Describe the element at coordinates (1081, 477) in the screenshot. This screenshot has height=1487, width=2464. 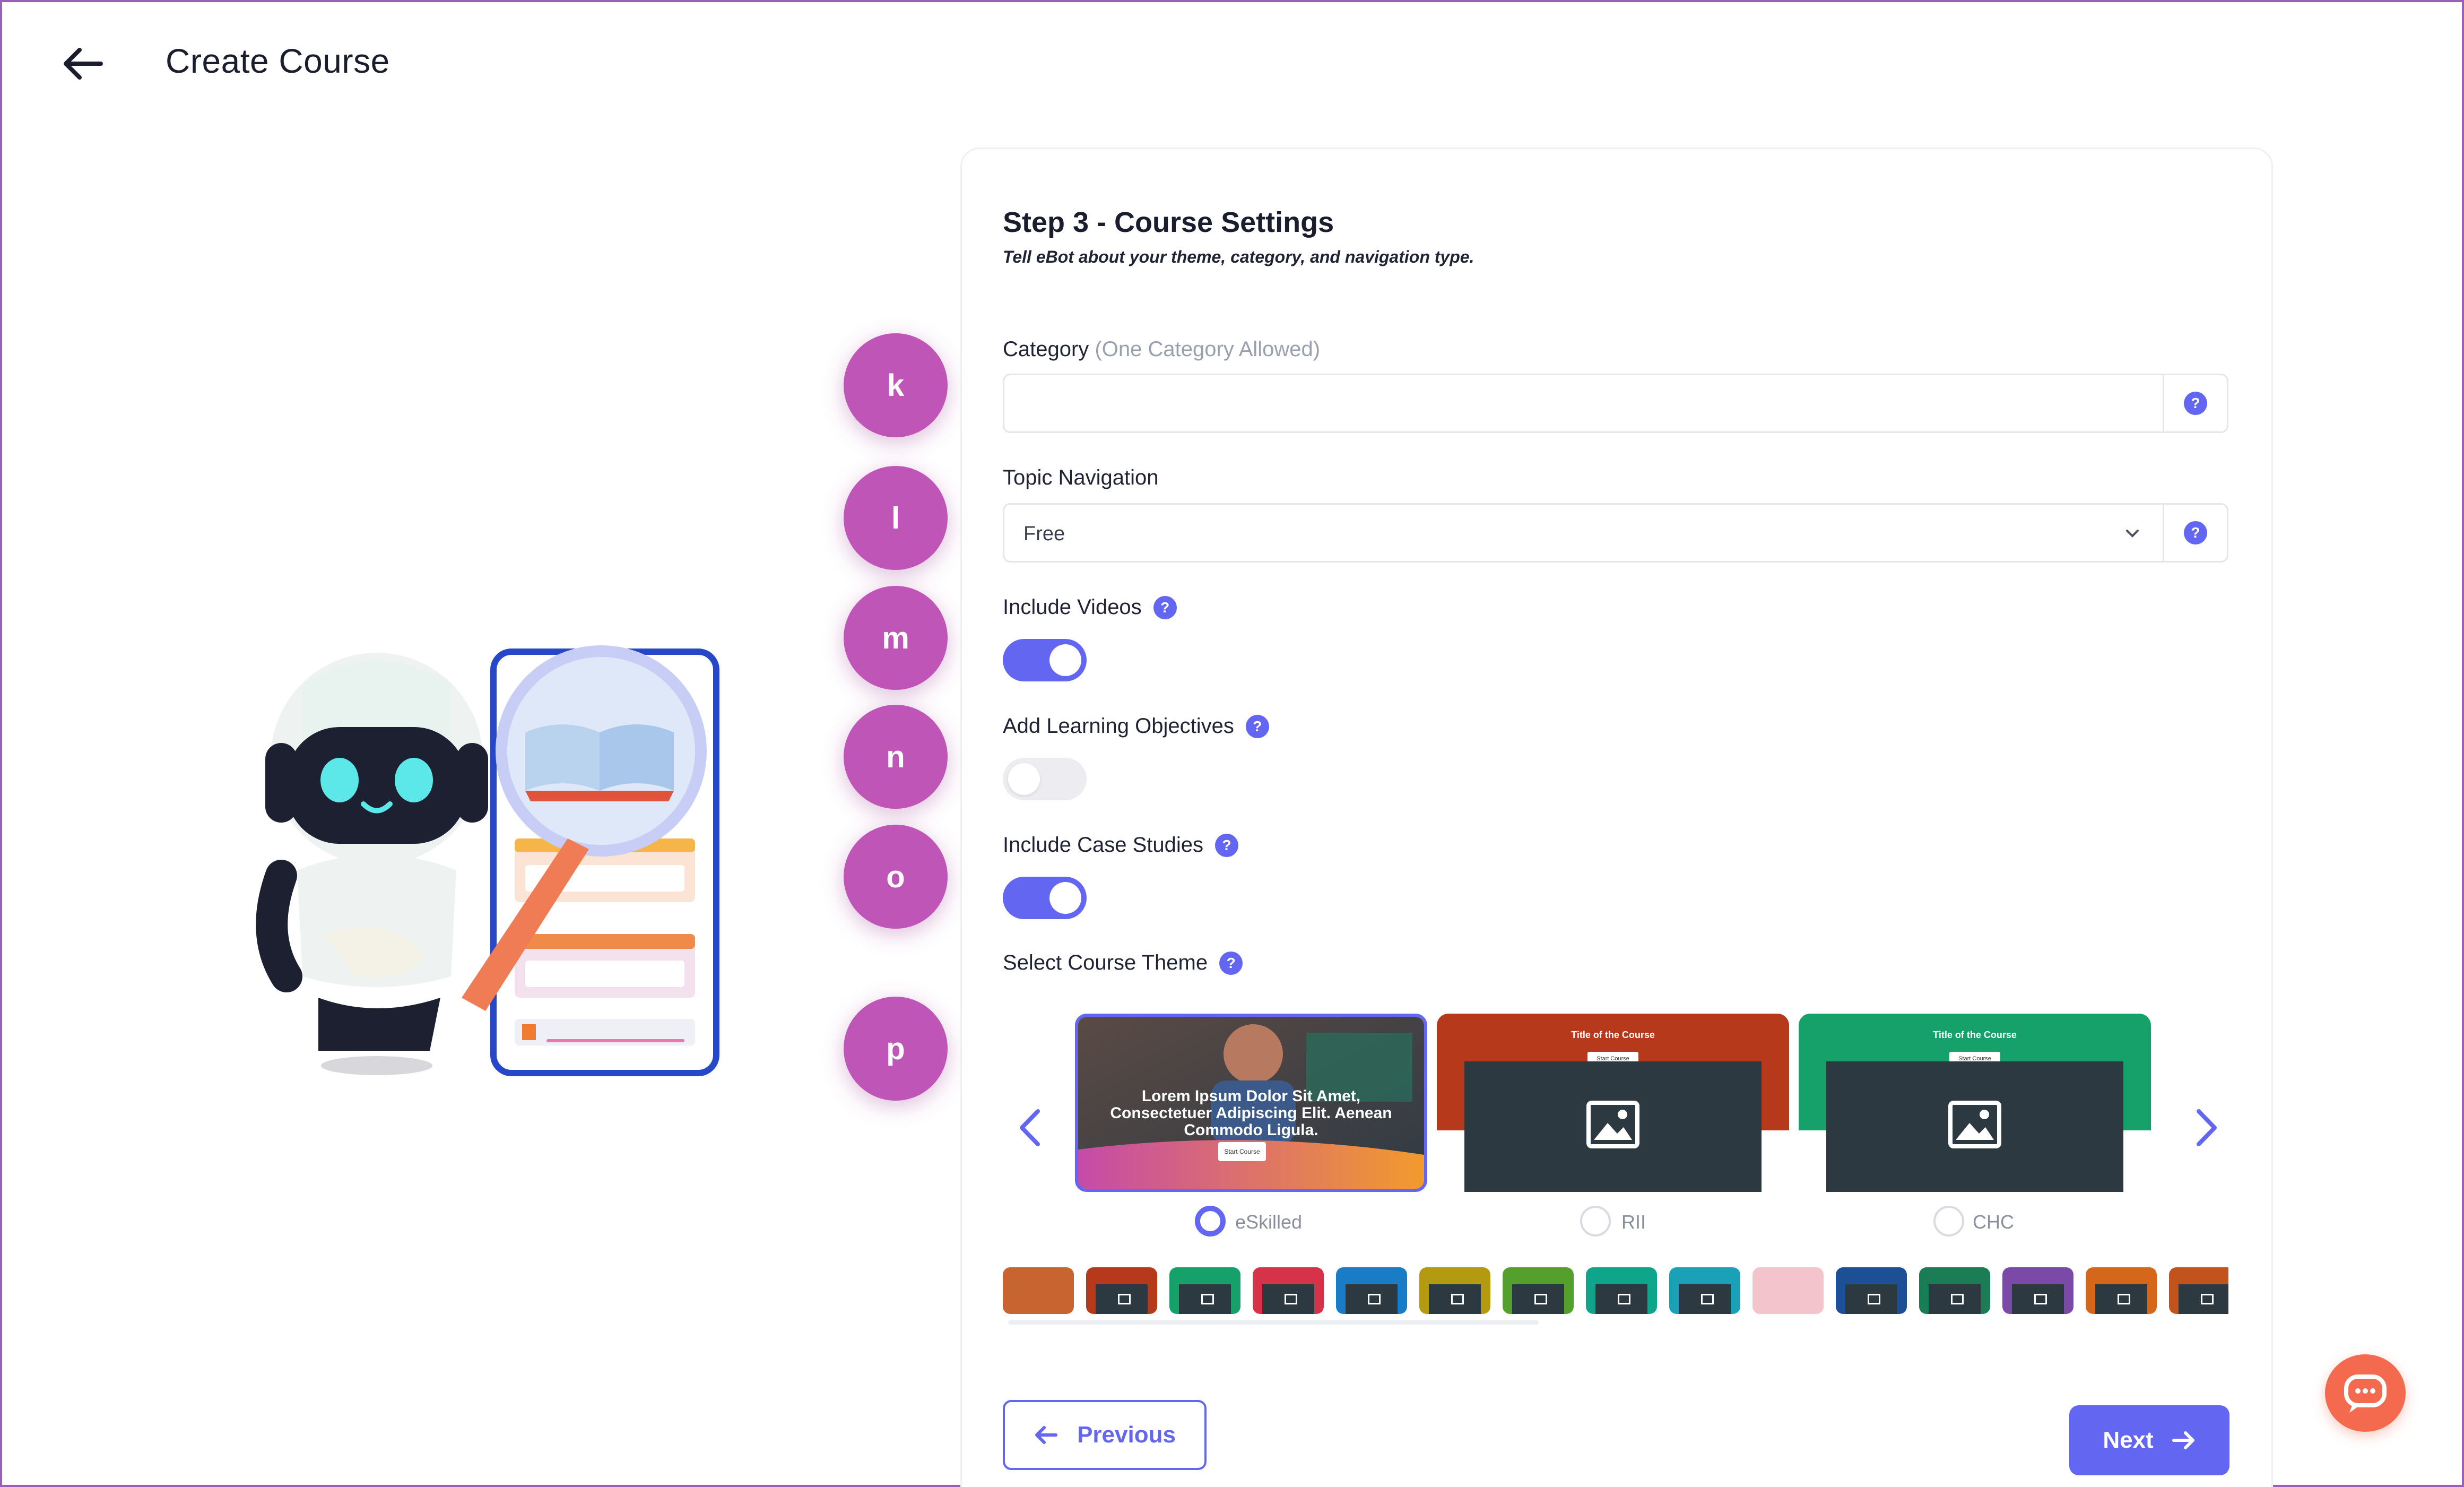
I see `topic-navigation-label: Topic Navigation` at that location.